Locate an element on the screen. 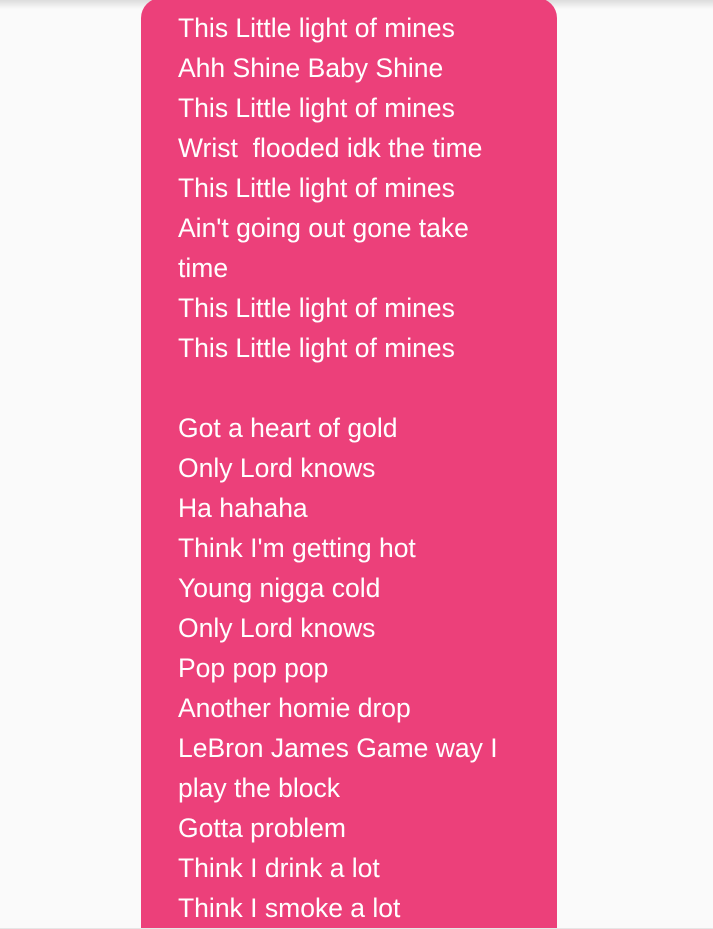  message-line: Ain't going out gone take is located at coordinates (323, 228).